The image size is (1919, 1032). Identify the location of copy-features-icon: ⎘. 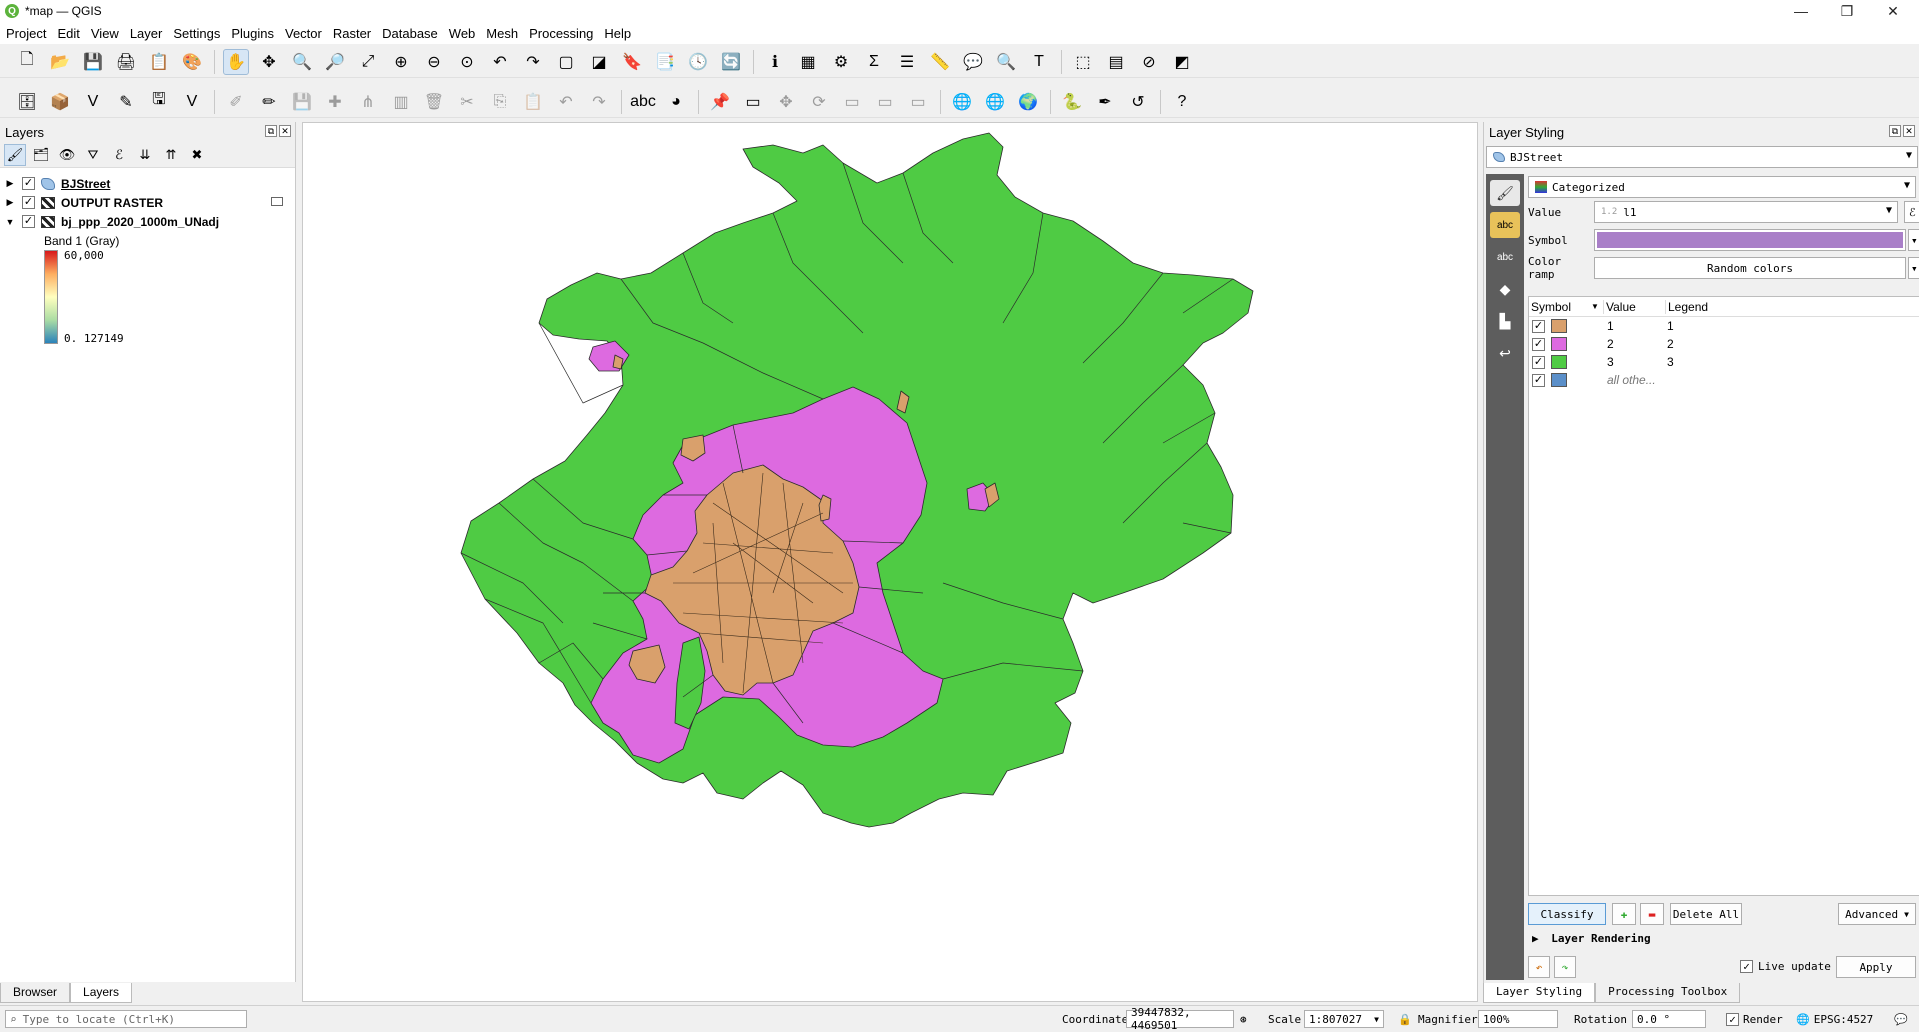
(500, 102).